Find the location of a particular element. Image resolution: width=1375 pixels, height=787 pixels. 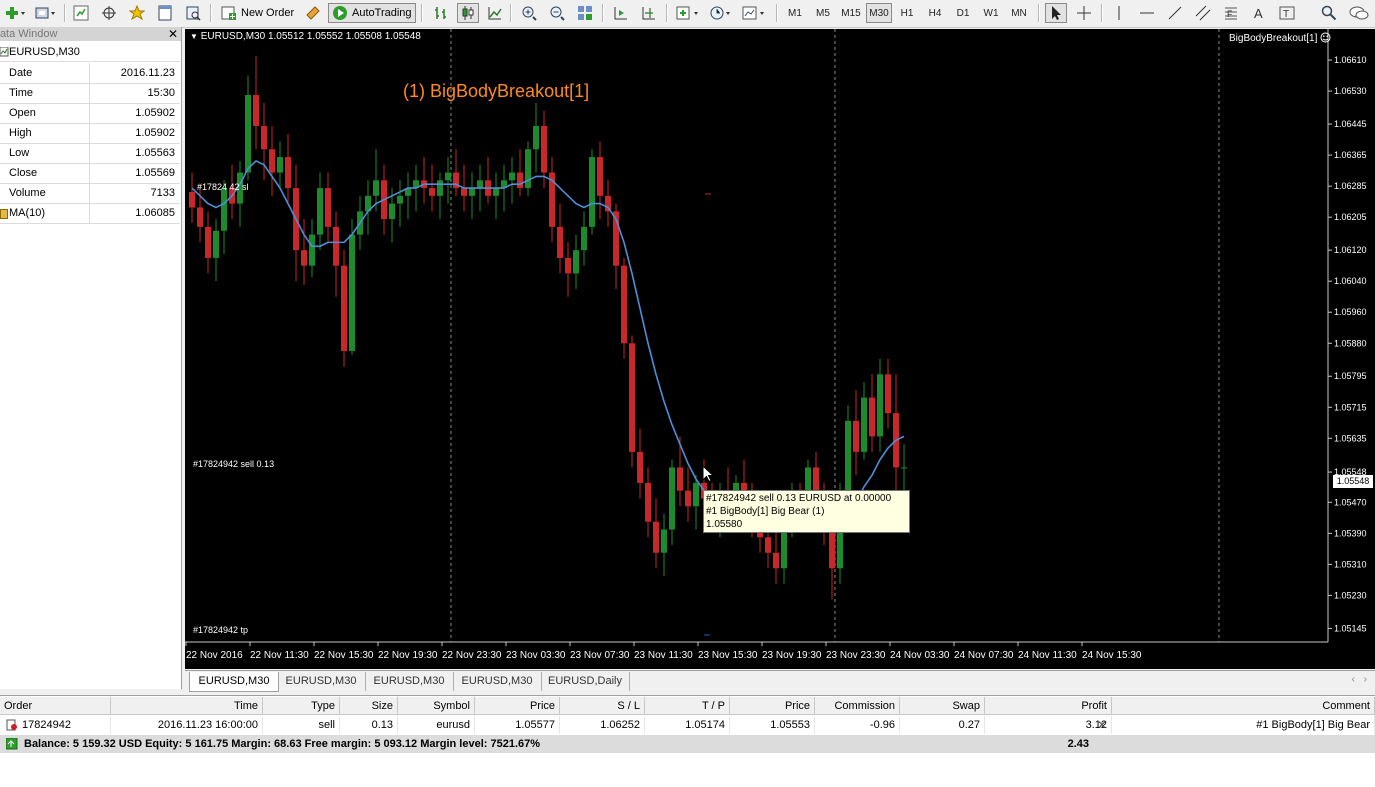

timeframe-m30-button: M30 is located at coordinates (879, 13).